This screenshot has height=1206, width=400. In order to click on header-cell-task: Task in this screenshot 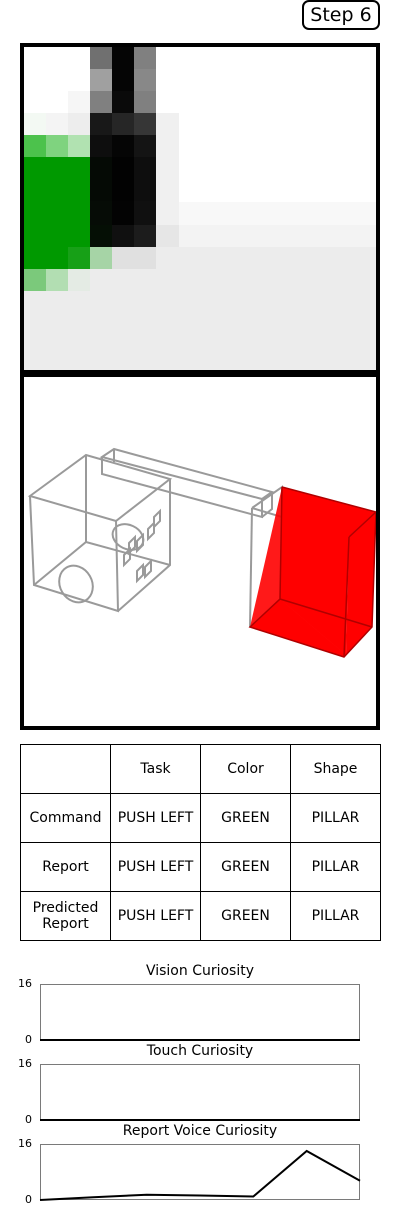, I will do `click(155, 769)`.